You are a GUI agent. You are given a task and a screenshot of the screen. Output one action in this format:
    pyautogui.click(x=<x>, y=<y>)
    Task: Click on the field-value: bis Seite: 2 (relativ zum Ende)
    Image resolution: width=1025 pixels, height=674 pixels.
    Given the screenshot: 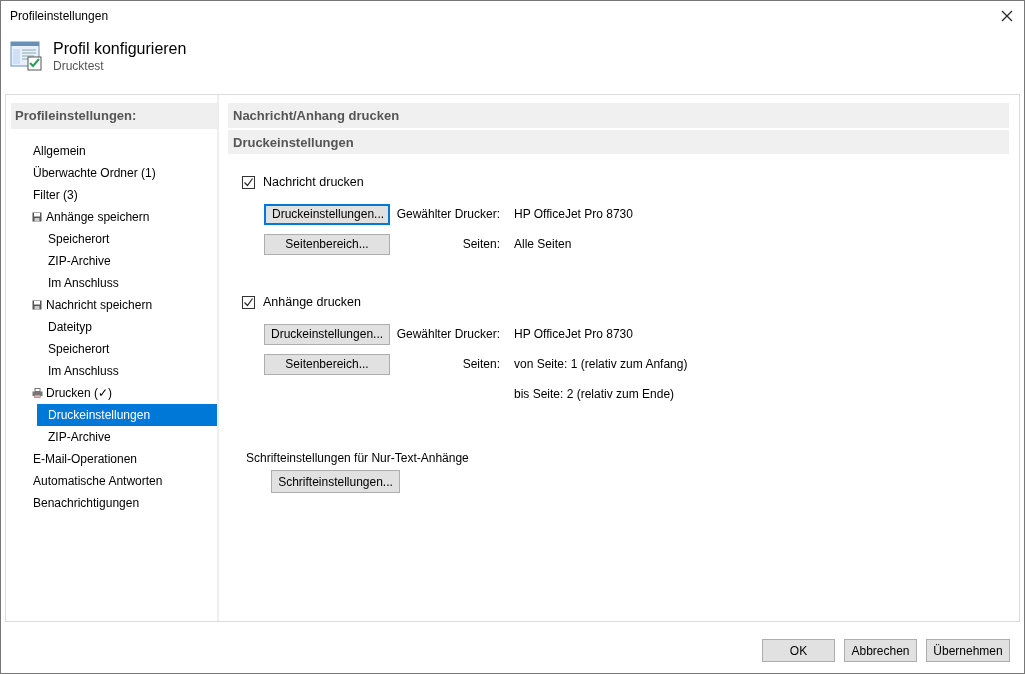 What is the action you would take?
    pyautogui.click(x=594, y=394)
    